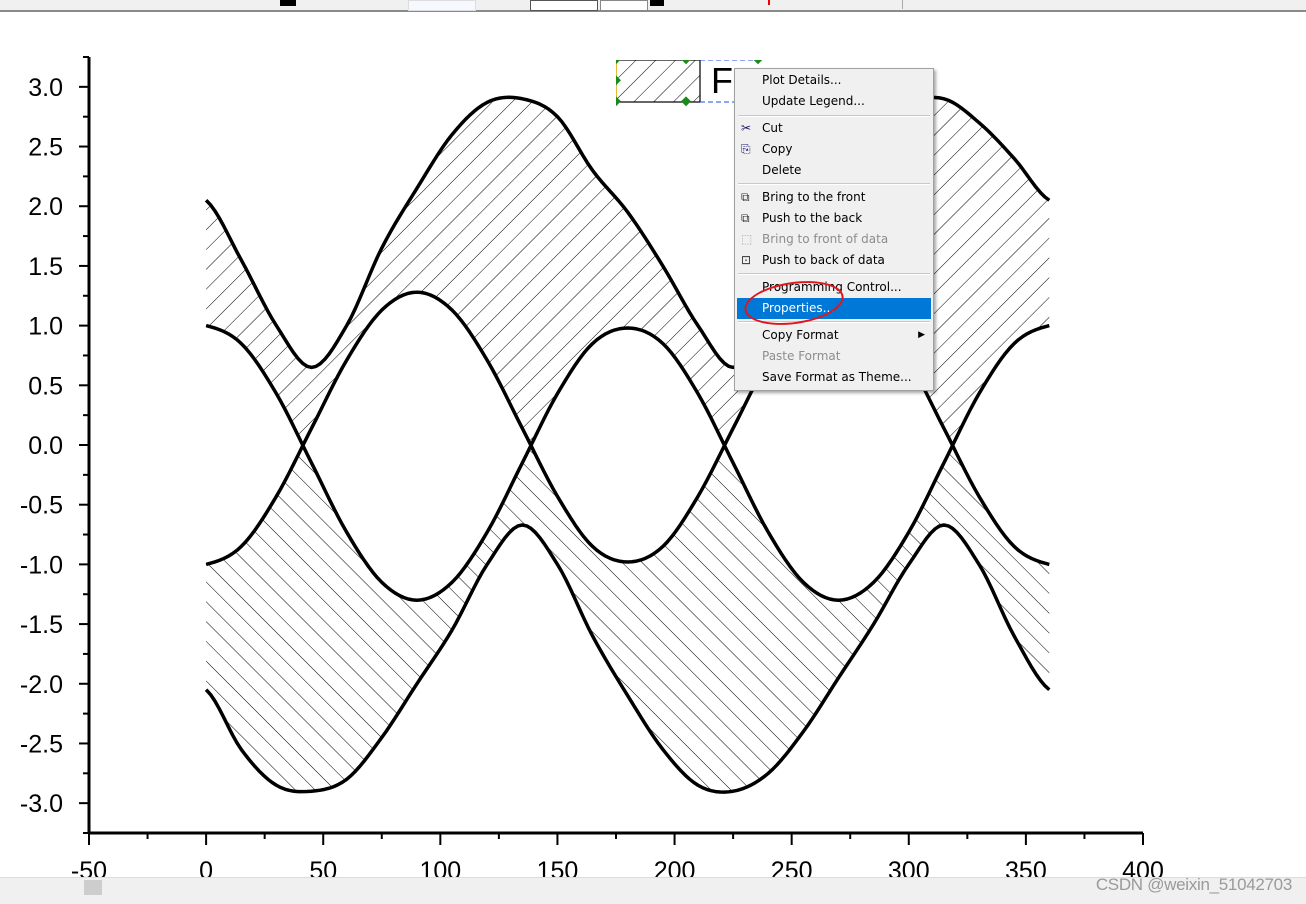 This screenshot has width=1306, height=904. What do you see at coordinates (722, 81) in the screenshot?
I see `legend-text: F` at bounding box center [722, 81].